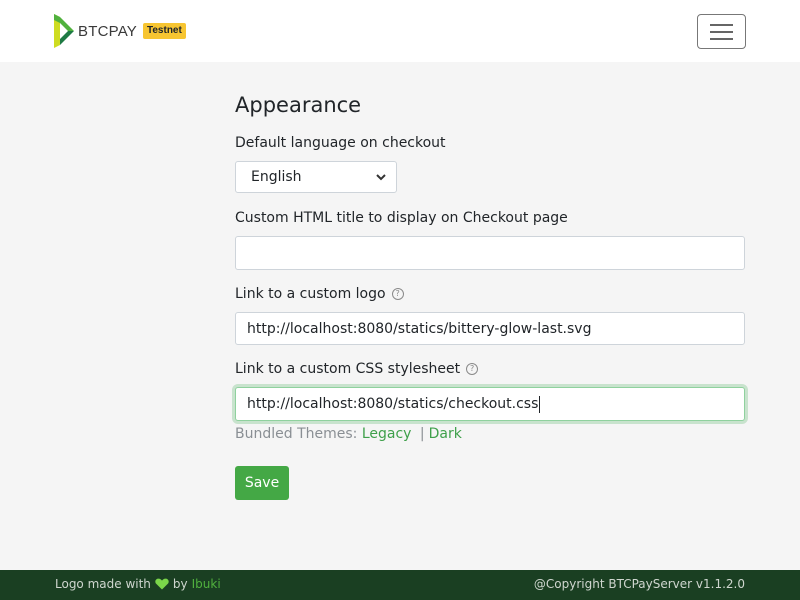 The width and height of the screenshot is (800, 600). Describe the element at coordinates (348, 369) in the screenshot. I see `css-label: Link to a custom CSS stylesheet` at that location.